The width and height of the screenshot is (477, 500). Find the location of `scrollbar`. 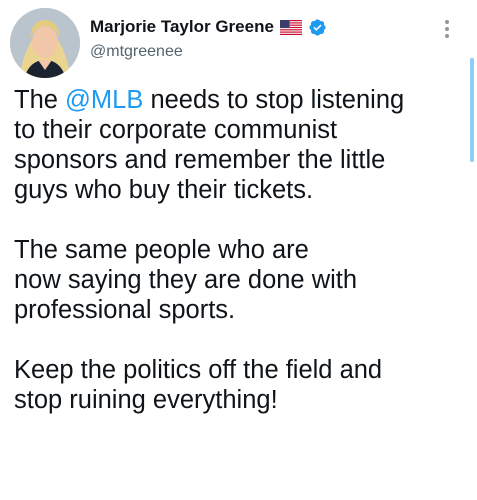

scrollbar is located at coordinates (472, 110).